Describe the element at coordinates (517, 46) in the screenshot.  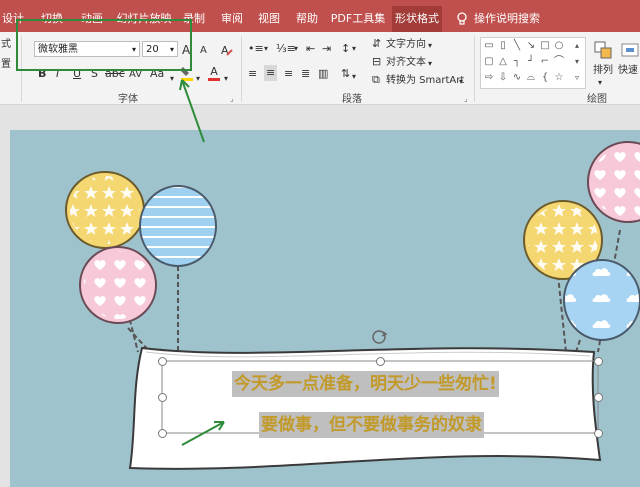
I see `line-shape-icon: ╲` at that location.